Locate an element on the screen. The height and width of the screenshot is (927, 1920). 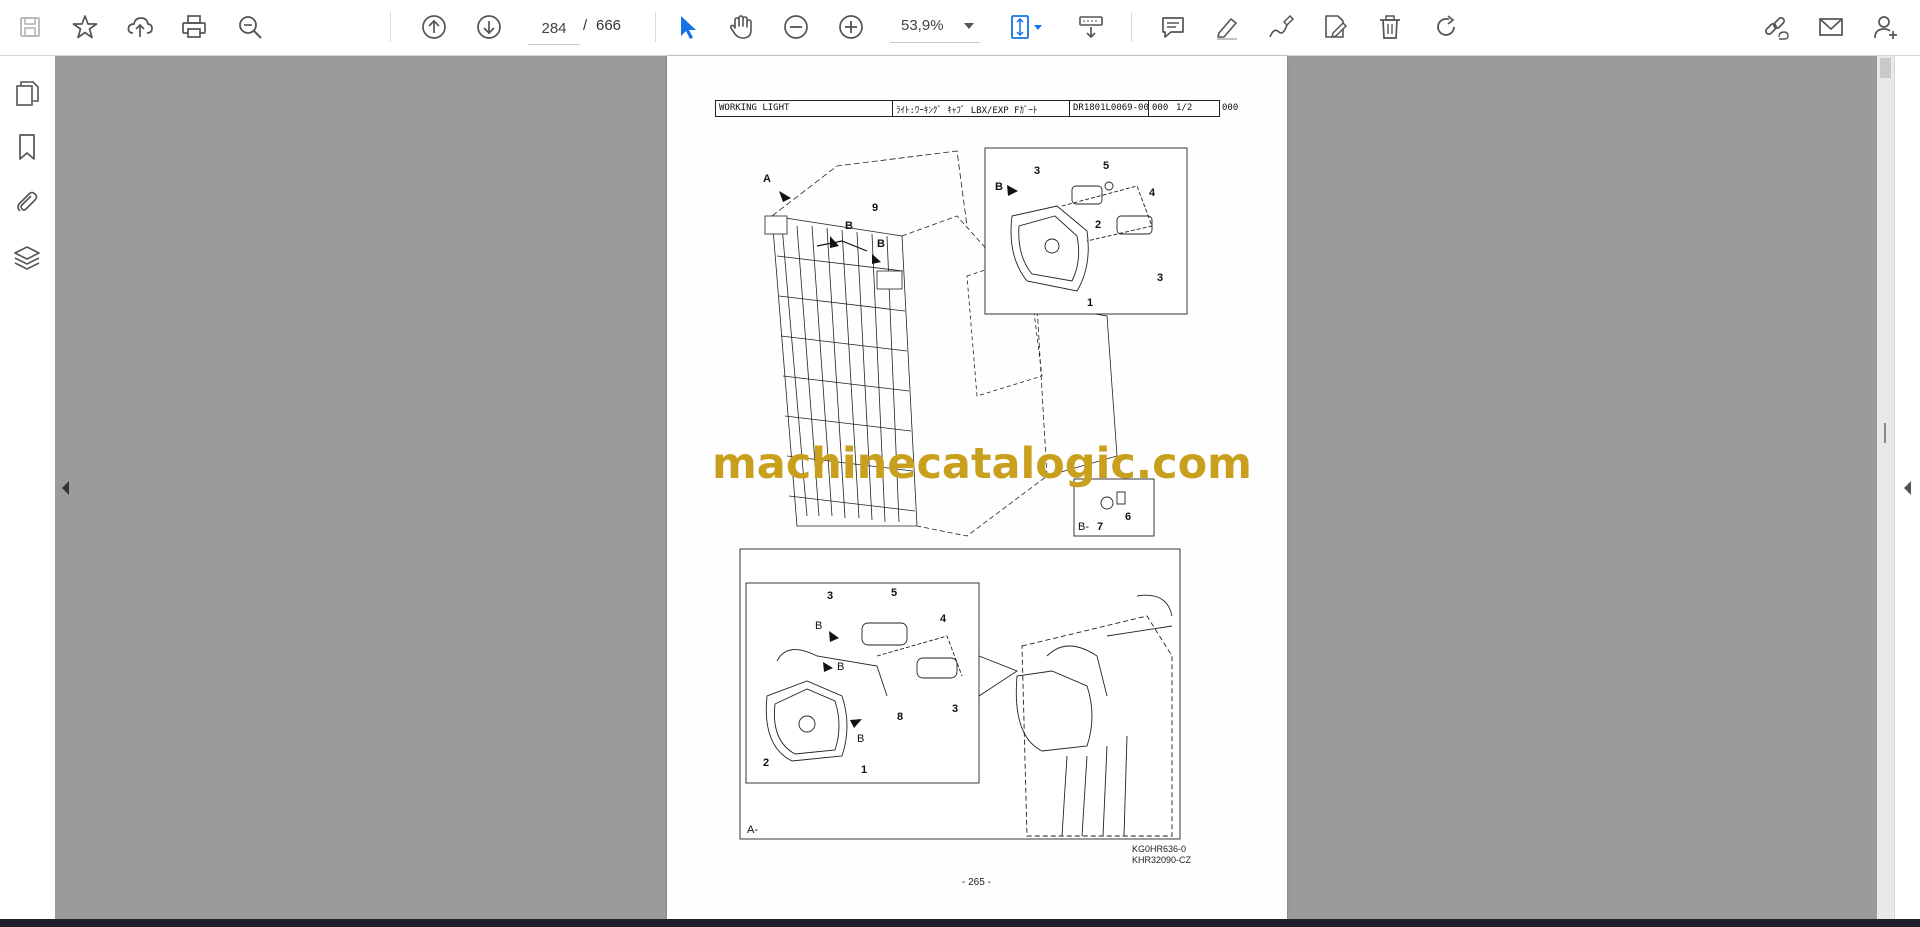
select-cursor-icon is located at coordinates (687, 27).